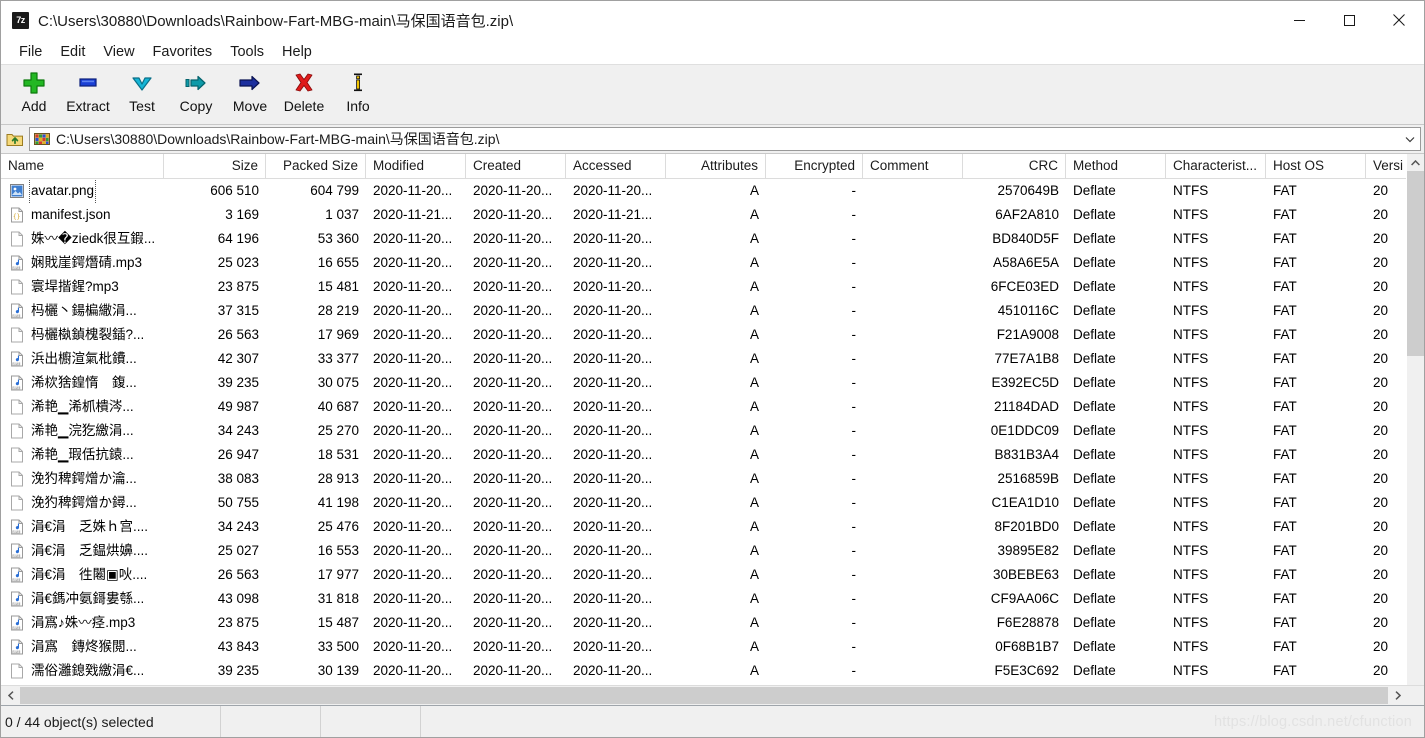 Image resolution: width=1425 pixels, height=738 pixels. What do you see at coordinates (304, 93) in the screenshot?
I see `delete-button: Delete` at bounding box center [304, 93].